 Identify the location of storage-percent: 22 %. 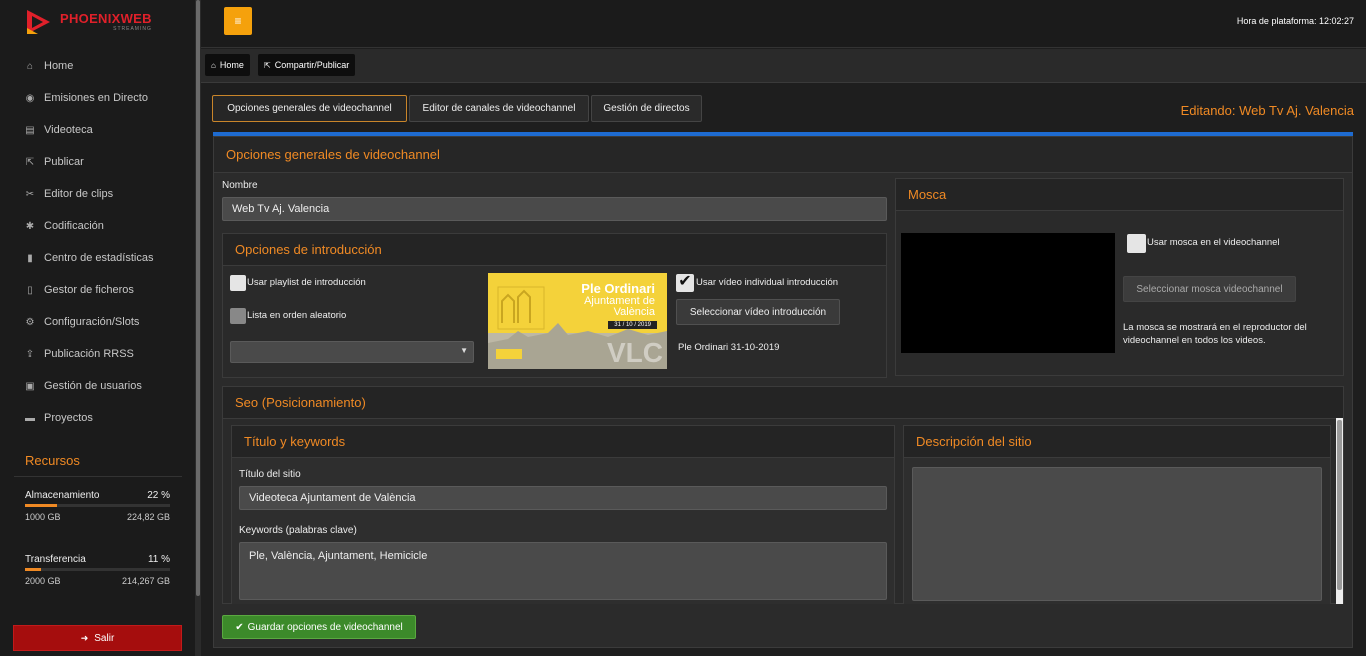
(158, 495).